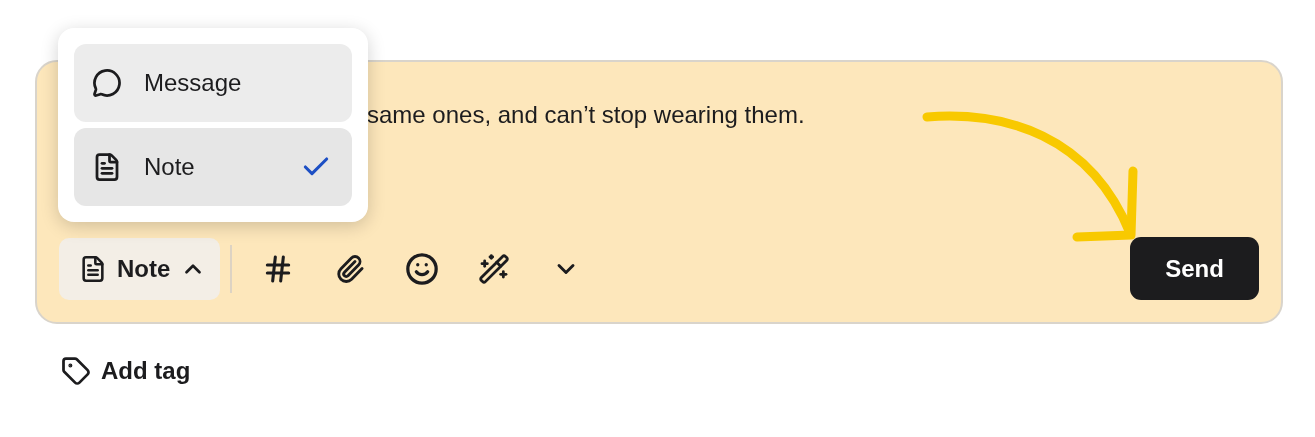 This screenshot has height=437, width=1315. I want to click on send-button: Send, so click(1194, 268).